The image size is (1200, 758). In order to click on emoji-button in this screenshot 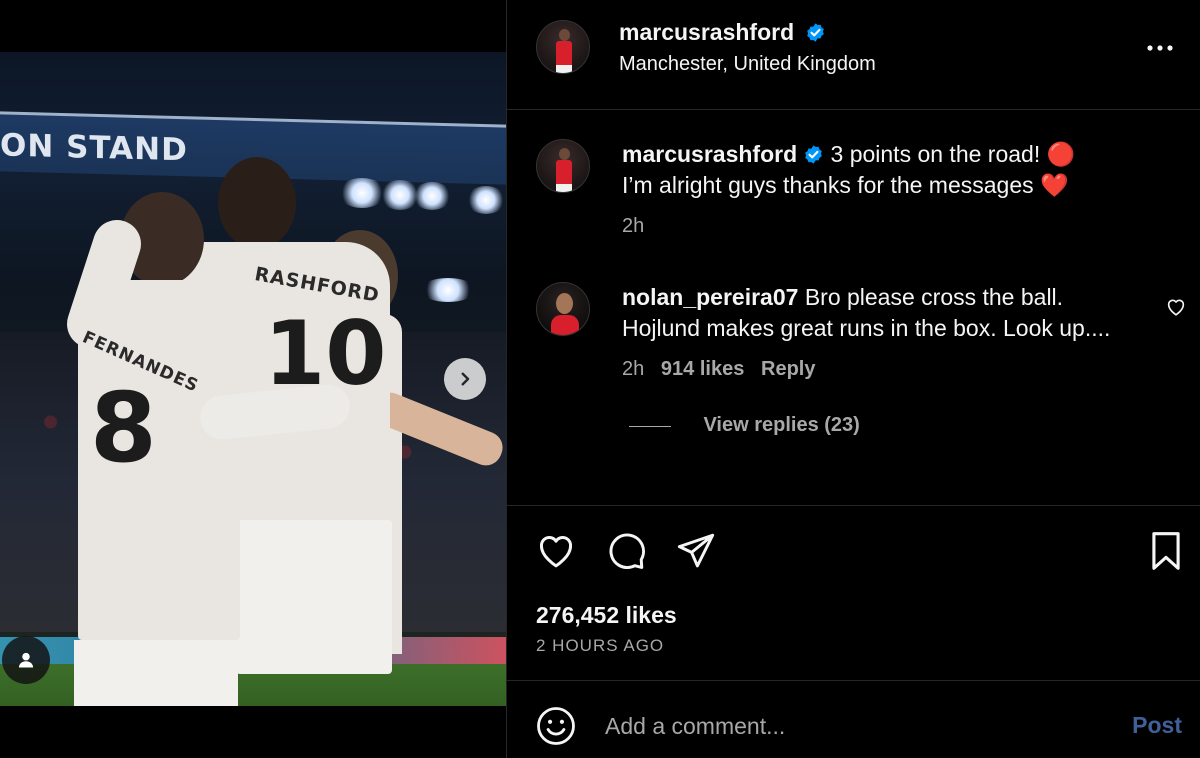, I will do `click(556, 728)`.